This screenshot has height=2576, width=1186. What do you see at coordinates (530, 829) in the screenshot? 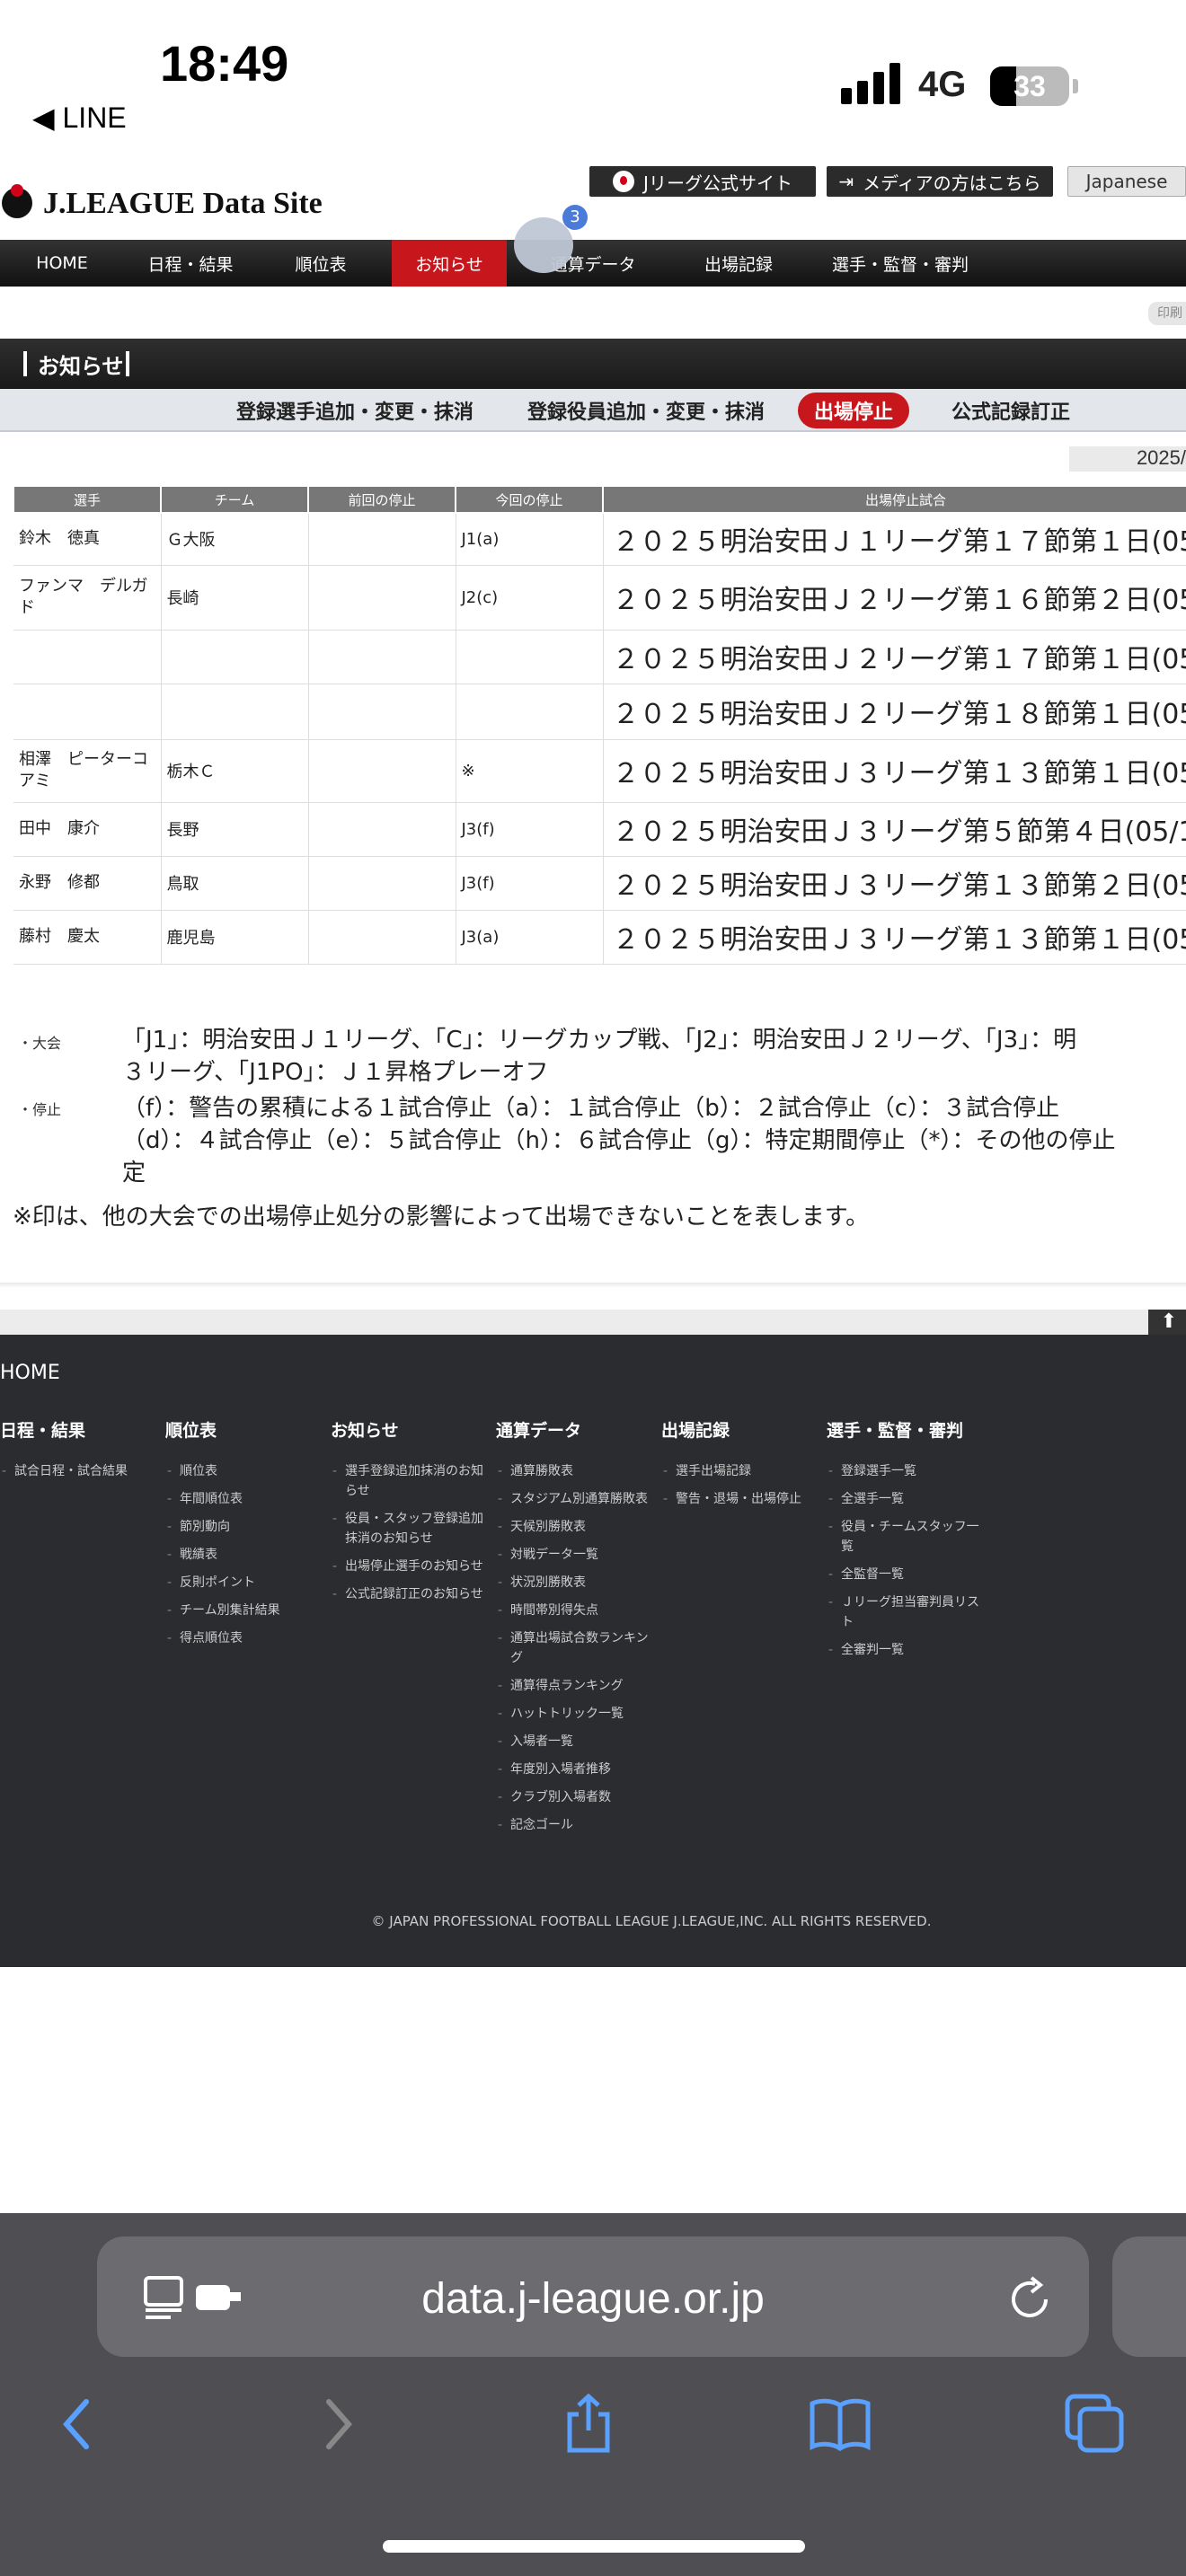
I see `current-suspension: J3(f)` at bounding box center [530, 829].